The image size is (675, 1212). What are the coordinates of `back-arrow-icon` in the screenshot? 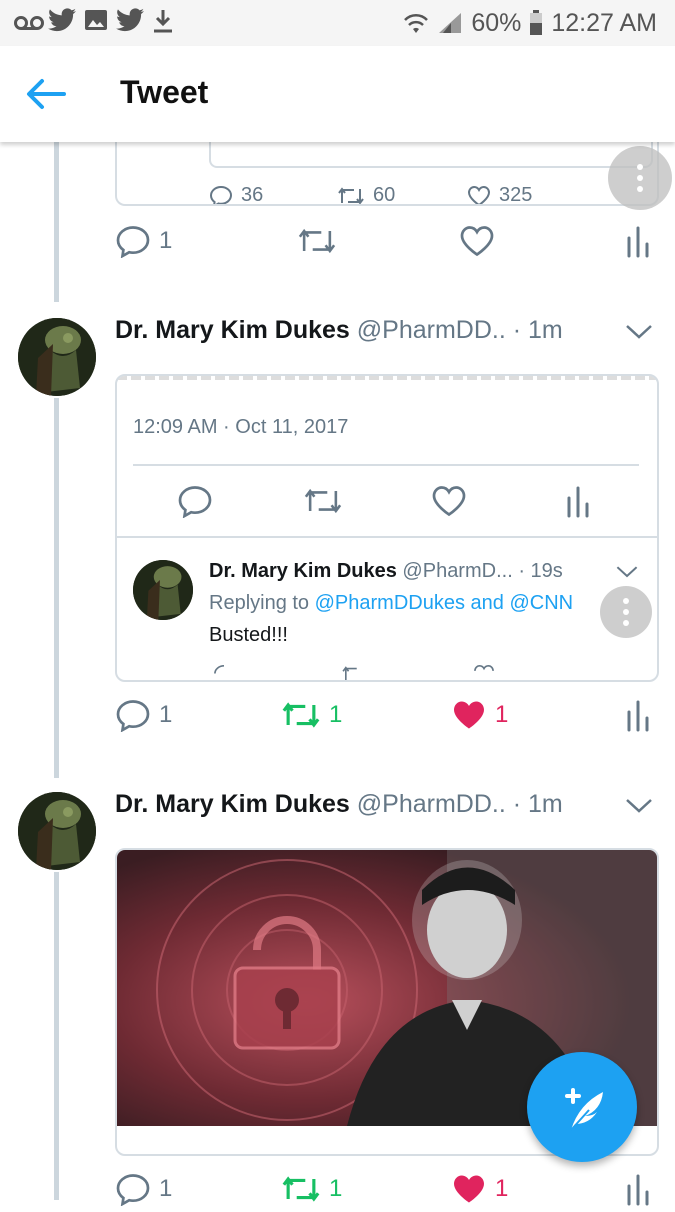 It's located at (46, 94).